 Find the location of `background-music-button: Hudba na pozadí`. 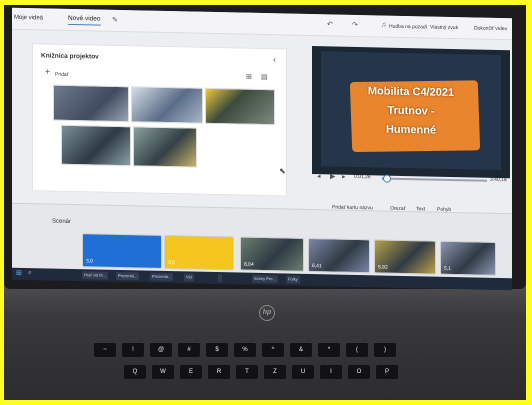

background-music-button: Hudba na pozadí is located at coordinates (408, 27).